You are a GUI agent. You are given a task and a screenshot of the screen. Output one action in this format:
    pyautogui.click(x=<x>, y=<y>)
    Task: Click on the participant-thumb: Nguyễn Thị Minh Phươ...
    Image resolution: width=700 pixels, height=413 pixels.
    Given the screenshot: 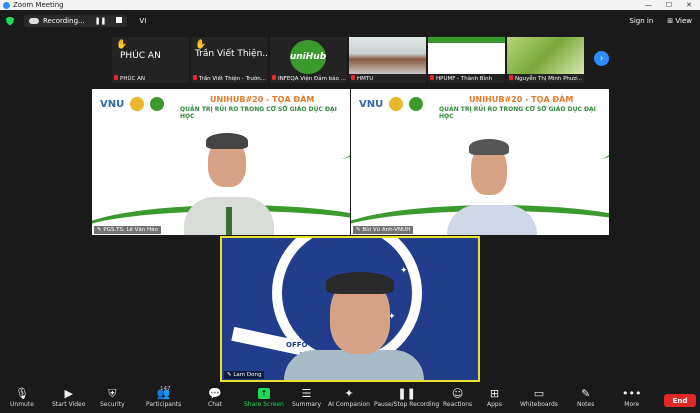 What is the action you would take?
    pyautogui.click(x=545, y=60)
    